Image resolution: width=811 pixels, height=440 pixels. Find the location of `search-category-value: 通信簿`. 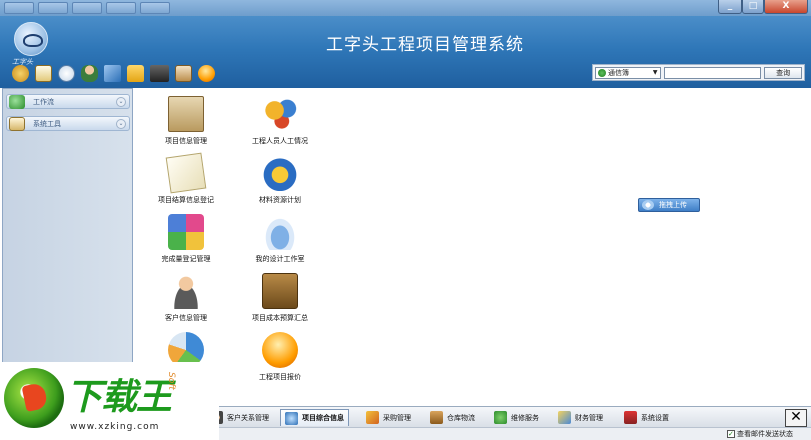

search-category-value: 通信簿 is located at coordinates (618, 72).